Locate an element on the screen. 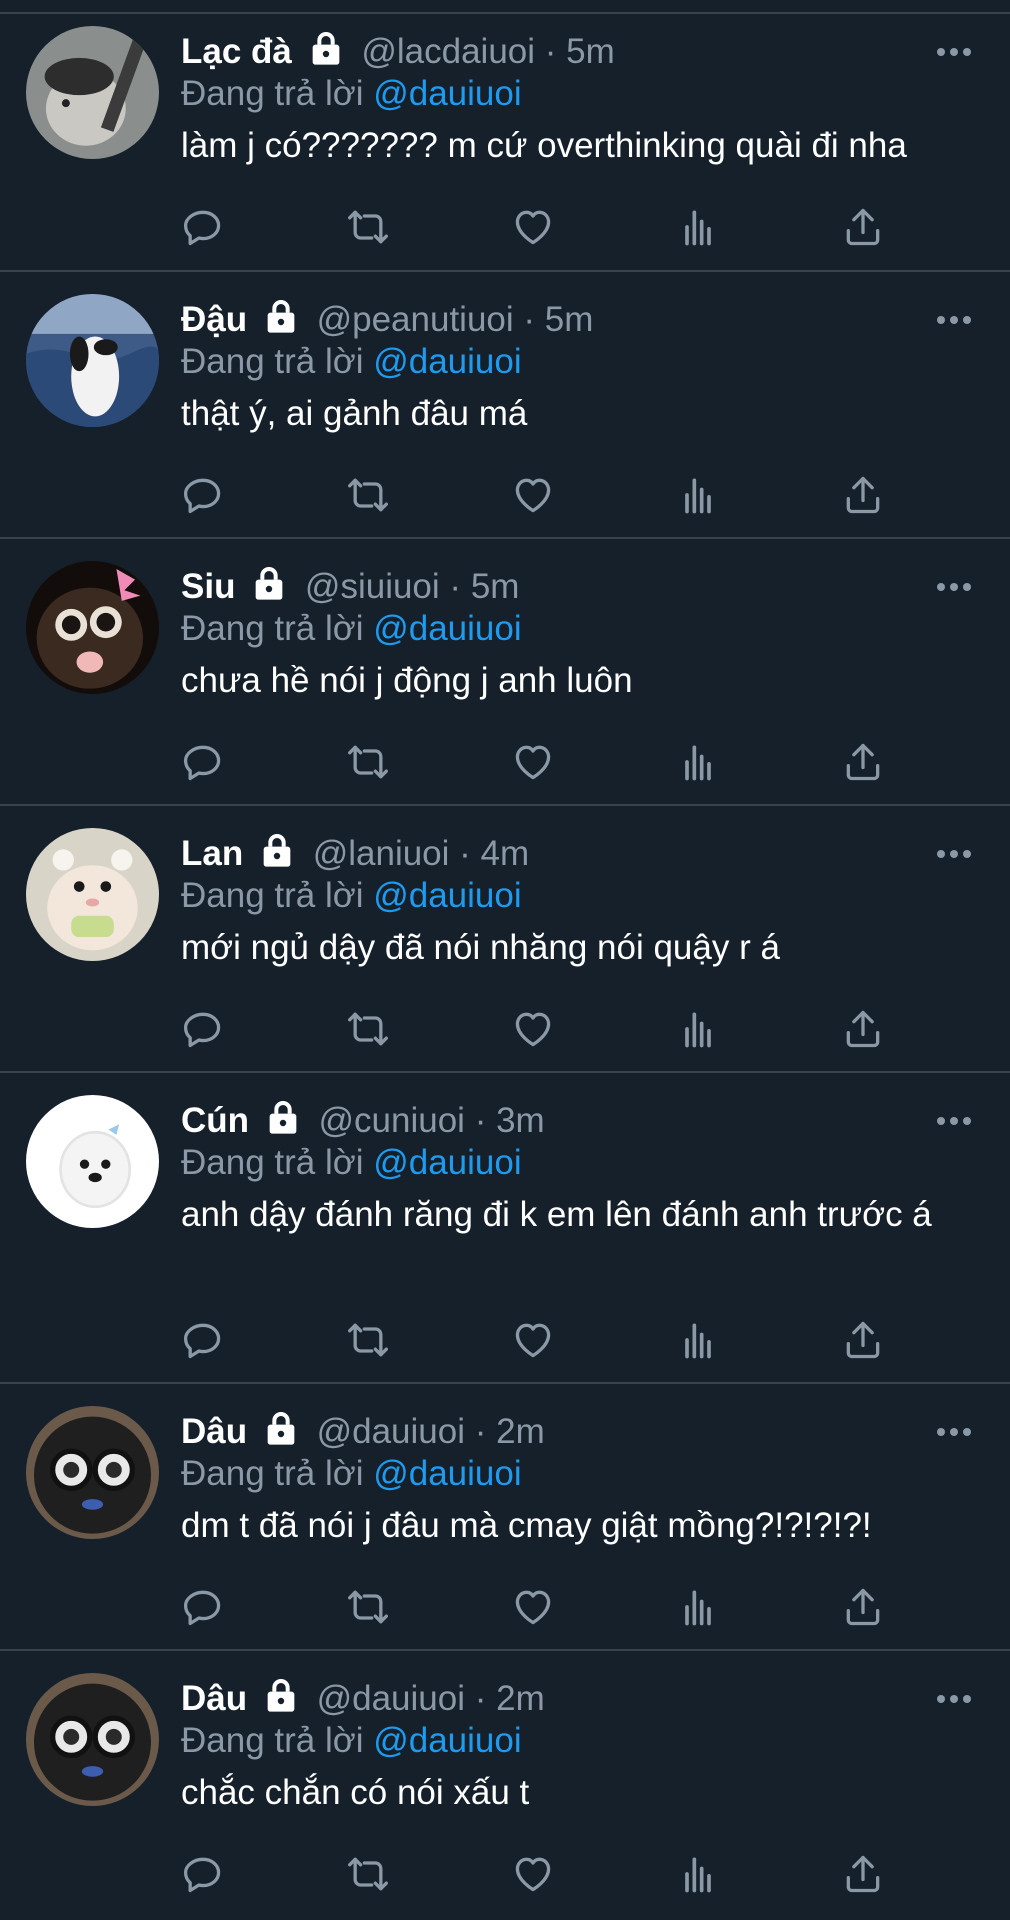 Image resolution: width=1010 pixels, height=1920 pixels. action-bar is located at coordinates (541, 1340).